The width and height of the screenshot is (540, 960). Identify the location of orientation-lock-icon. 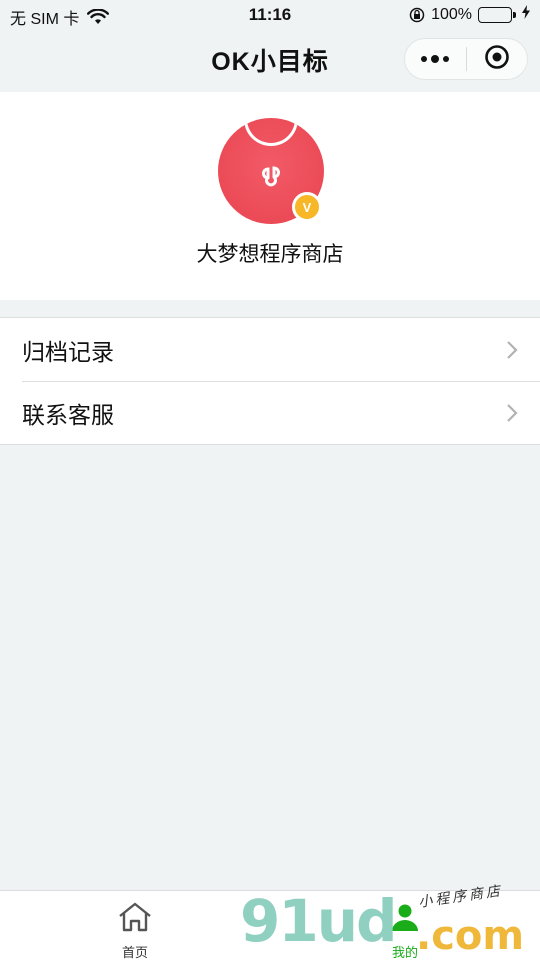
(417, 15).